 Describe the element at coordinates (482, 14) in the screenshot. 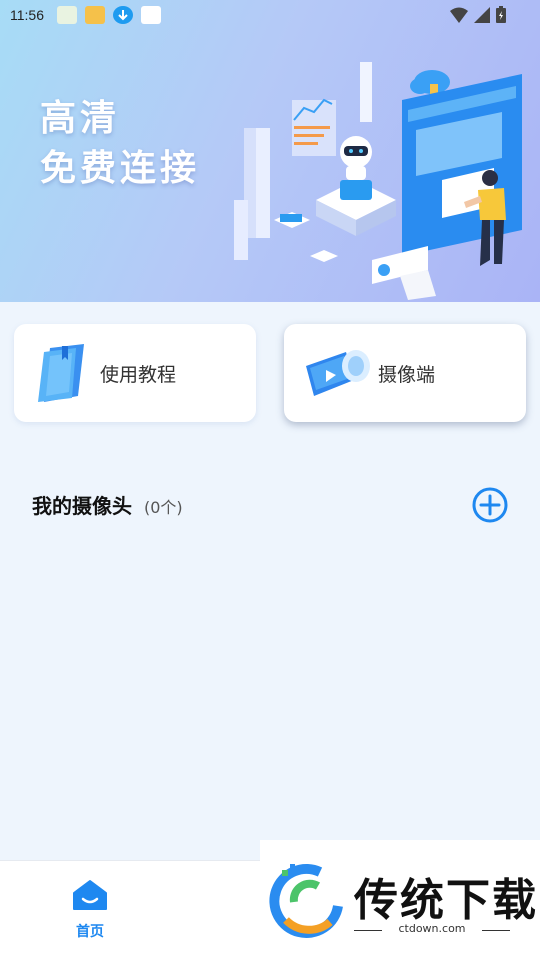

I see `signal-icon` at that location.